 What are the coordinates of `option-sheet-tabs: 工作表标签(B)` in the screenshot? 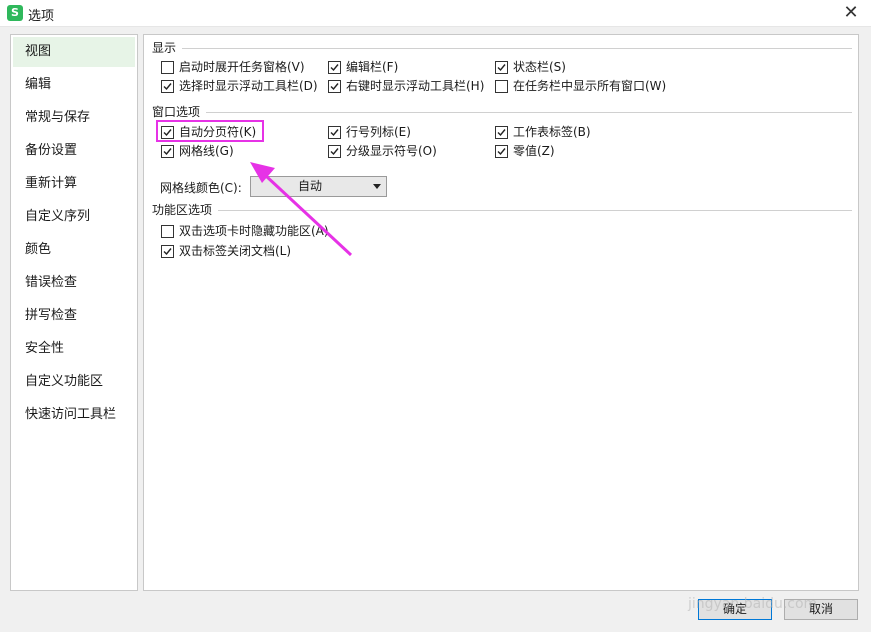 It's located at (543, 132).